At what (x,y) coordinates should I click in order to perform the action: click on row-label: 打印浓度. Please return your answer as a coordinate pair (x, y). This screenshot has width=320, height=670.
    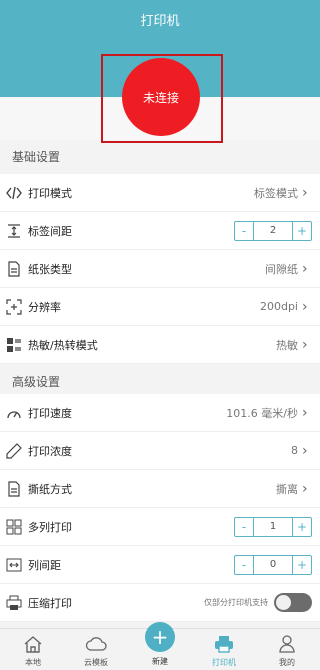
    Looking at the image, I should click on (50, 451).